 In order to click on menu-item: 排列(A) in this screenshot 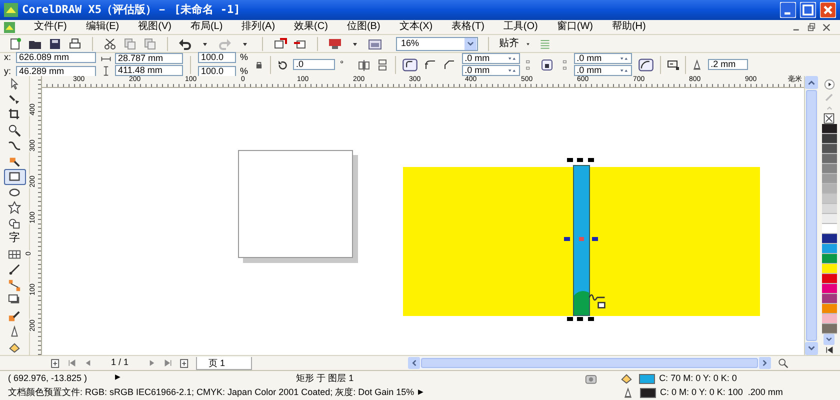, I will do `click(259, 27)`.